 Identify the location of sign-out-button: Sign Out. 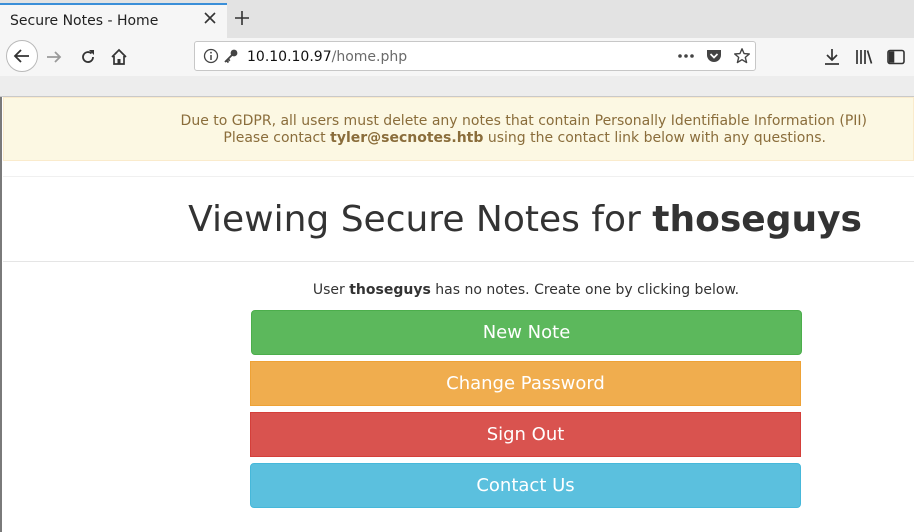
(525, 434).